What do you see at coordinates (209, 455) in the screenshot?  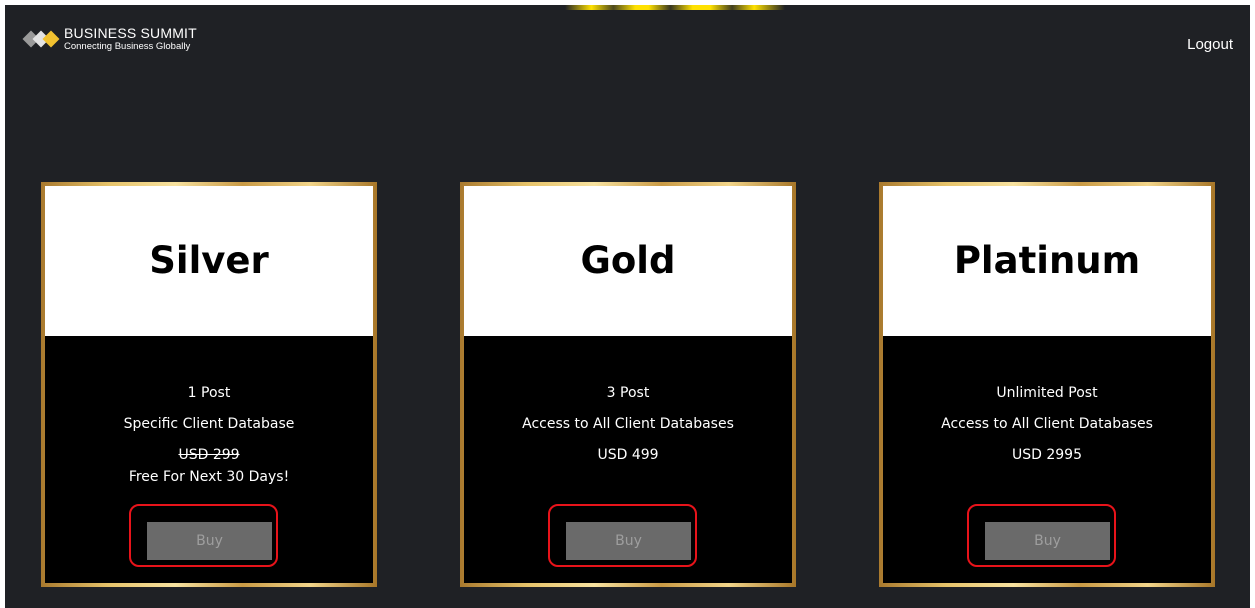 I see `plan-original-price: USD 299` at bounding box center [209, 455].